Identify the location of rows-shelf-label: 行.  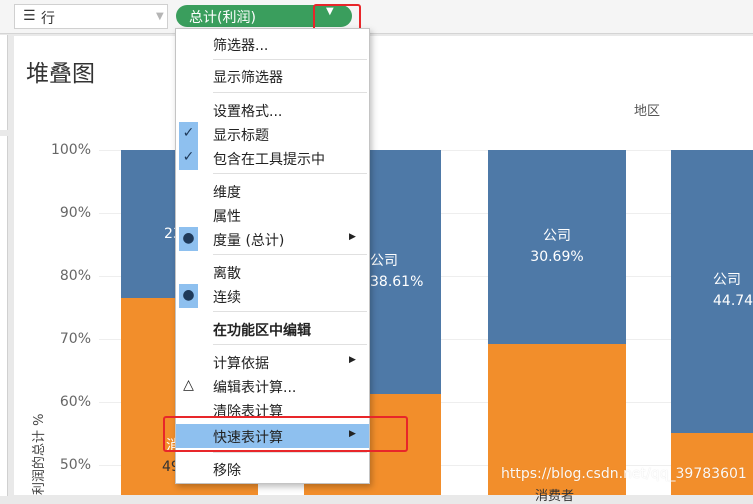
(48, 19).